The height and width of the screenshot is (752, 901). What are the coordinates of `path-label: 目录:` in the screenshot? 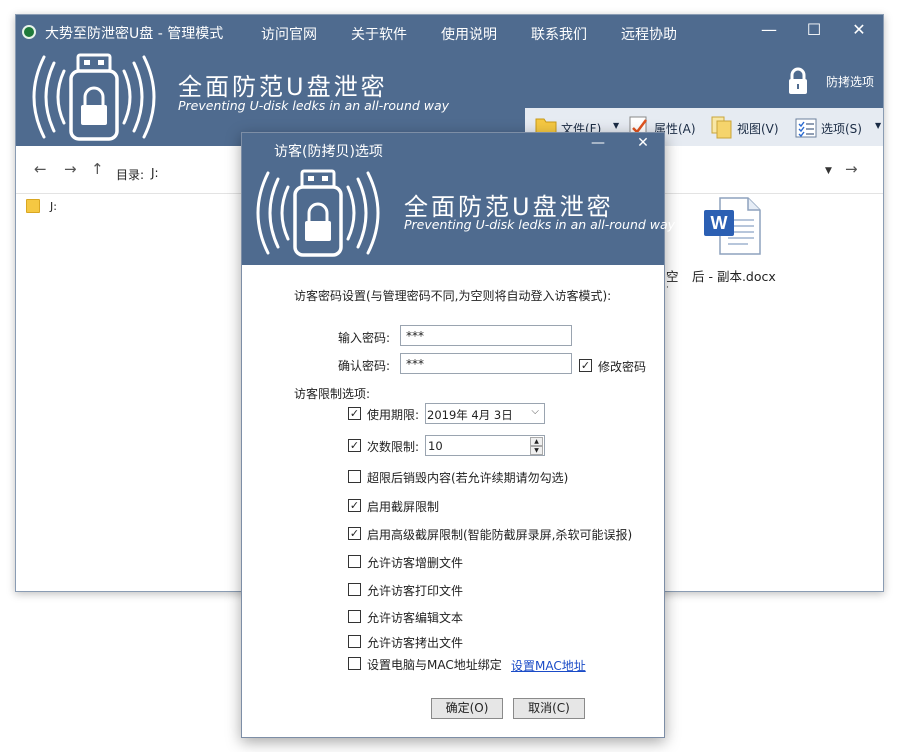 It's located at (130, 175).